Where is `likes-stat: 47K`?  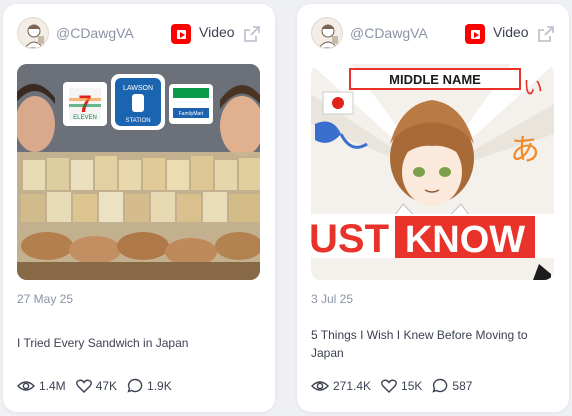
likes-stat: 47K is located at coordinates (96, 385).